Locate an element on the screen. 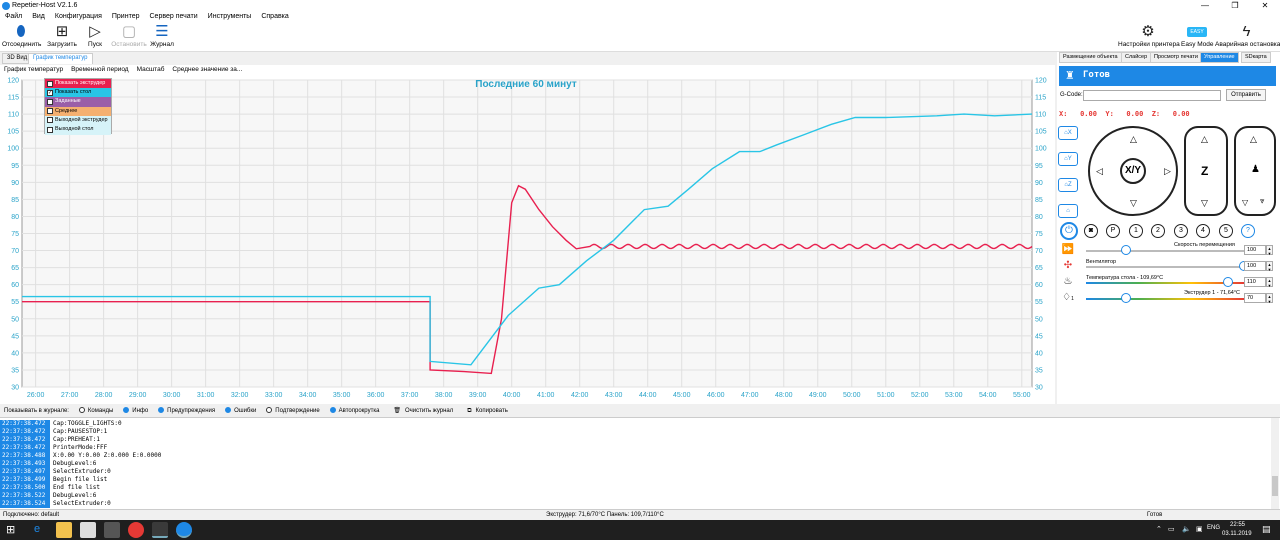 The width and height of the screenshot is (1280, 540). menu-config: Конфигурация is located at coordinates (78, 16).